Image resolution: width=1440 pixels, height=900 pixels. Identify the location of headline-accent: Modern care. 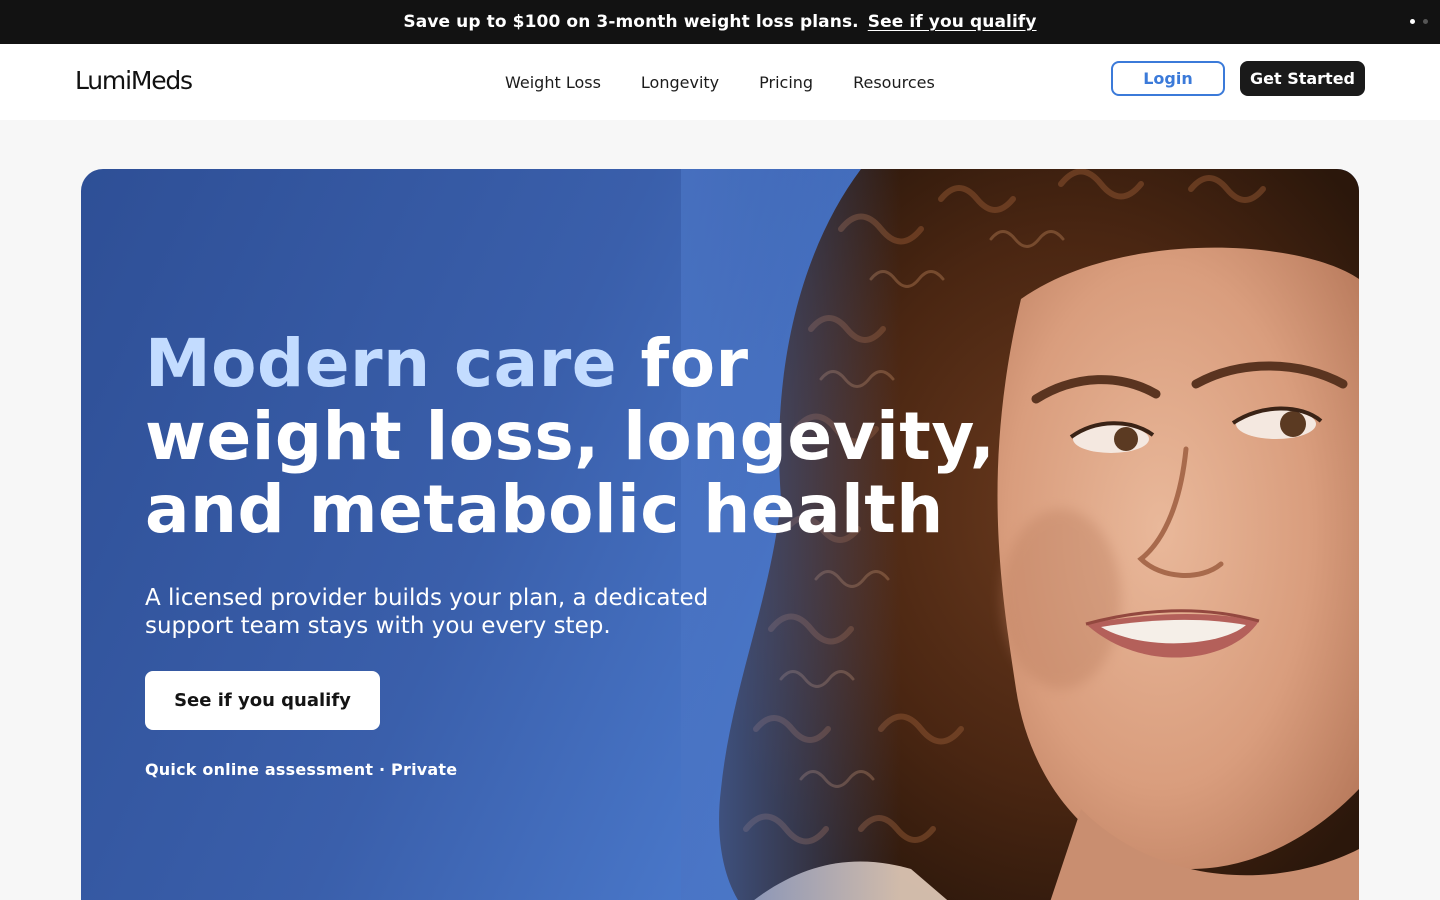
(381, 363).